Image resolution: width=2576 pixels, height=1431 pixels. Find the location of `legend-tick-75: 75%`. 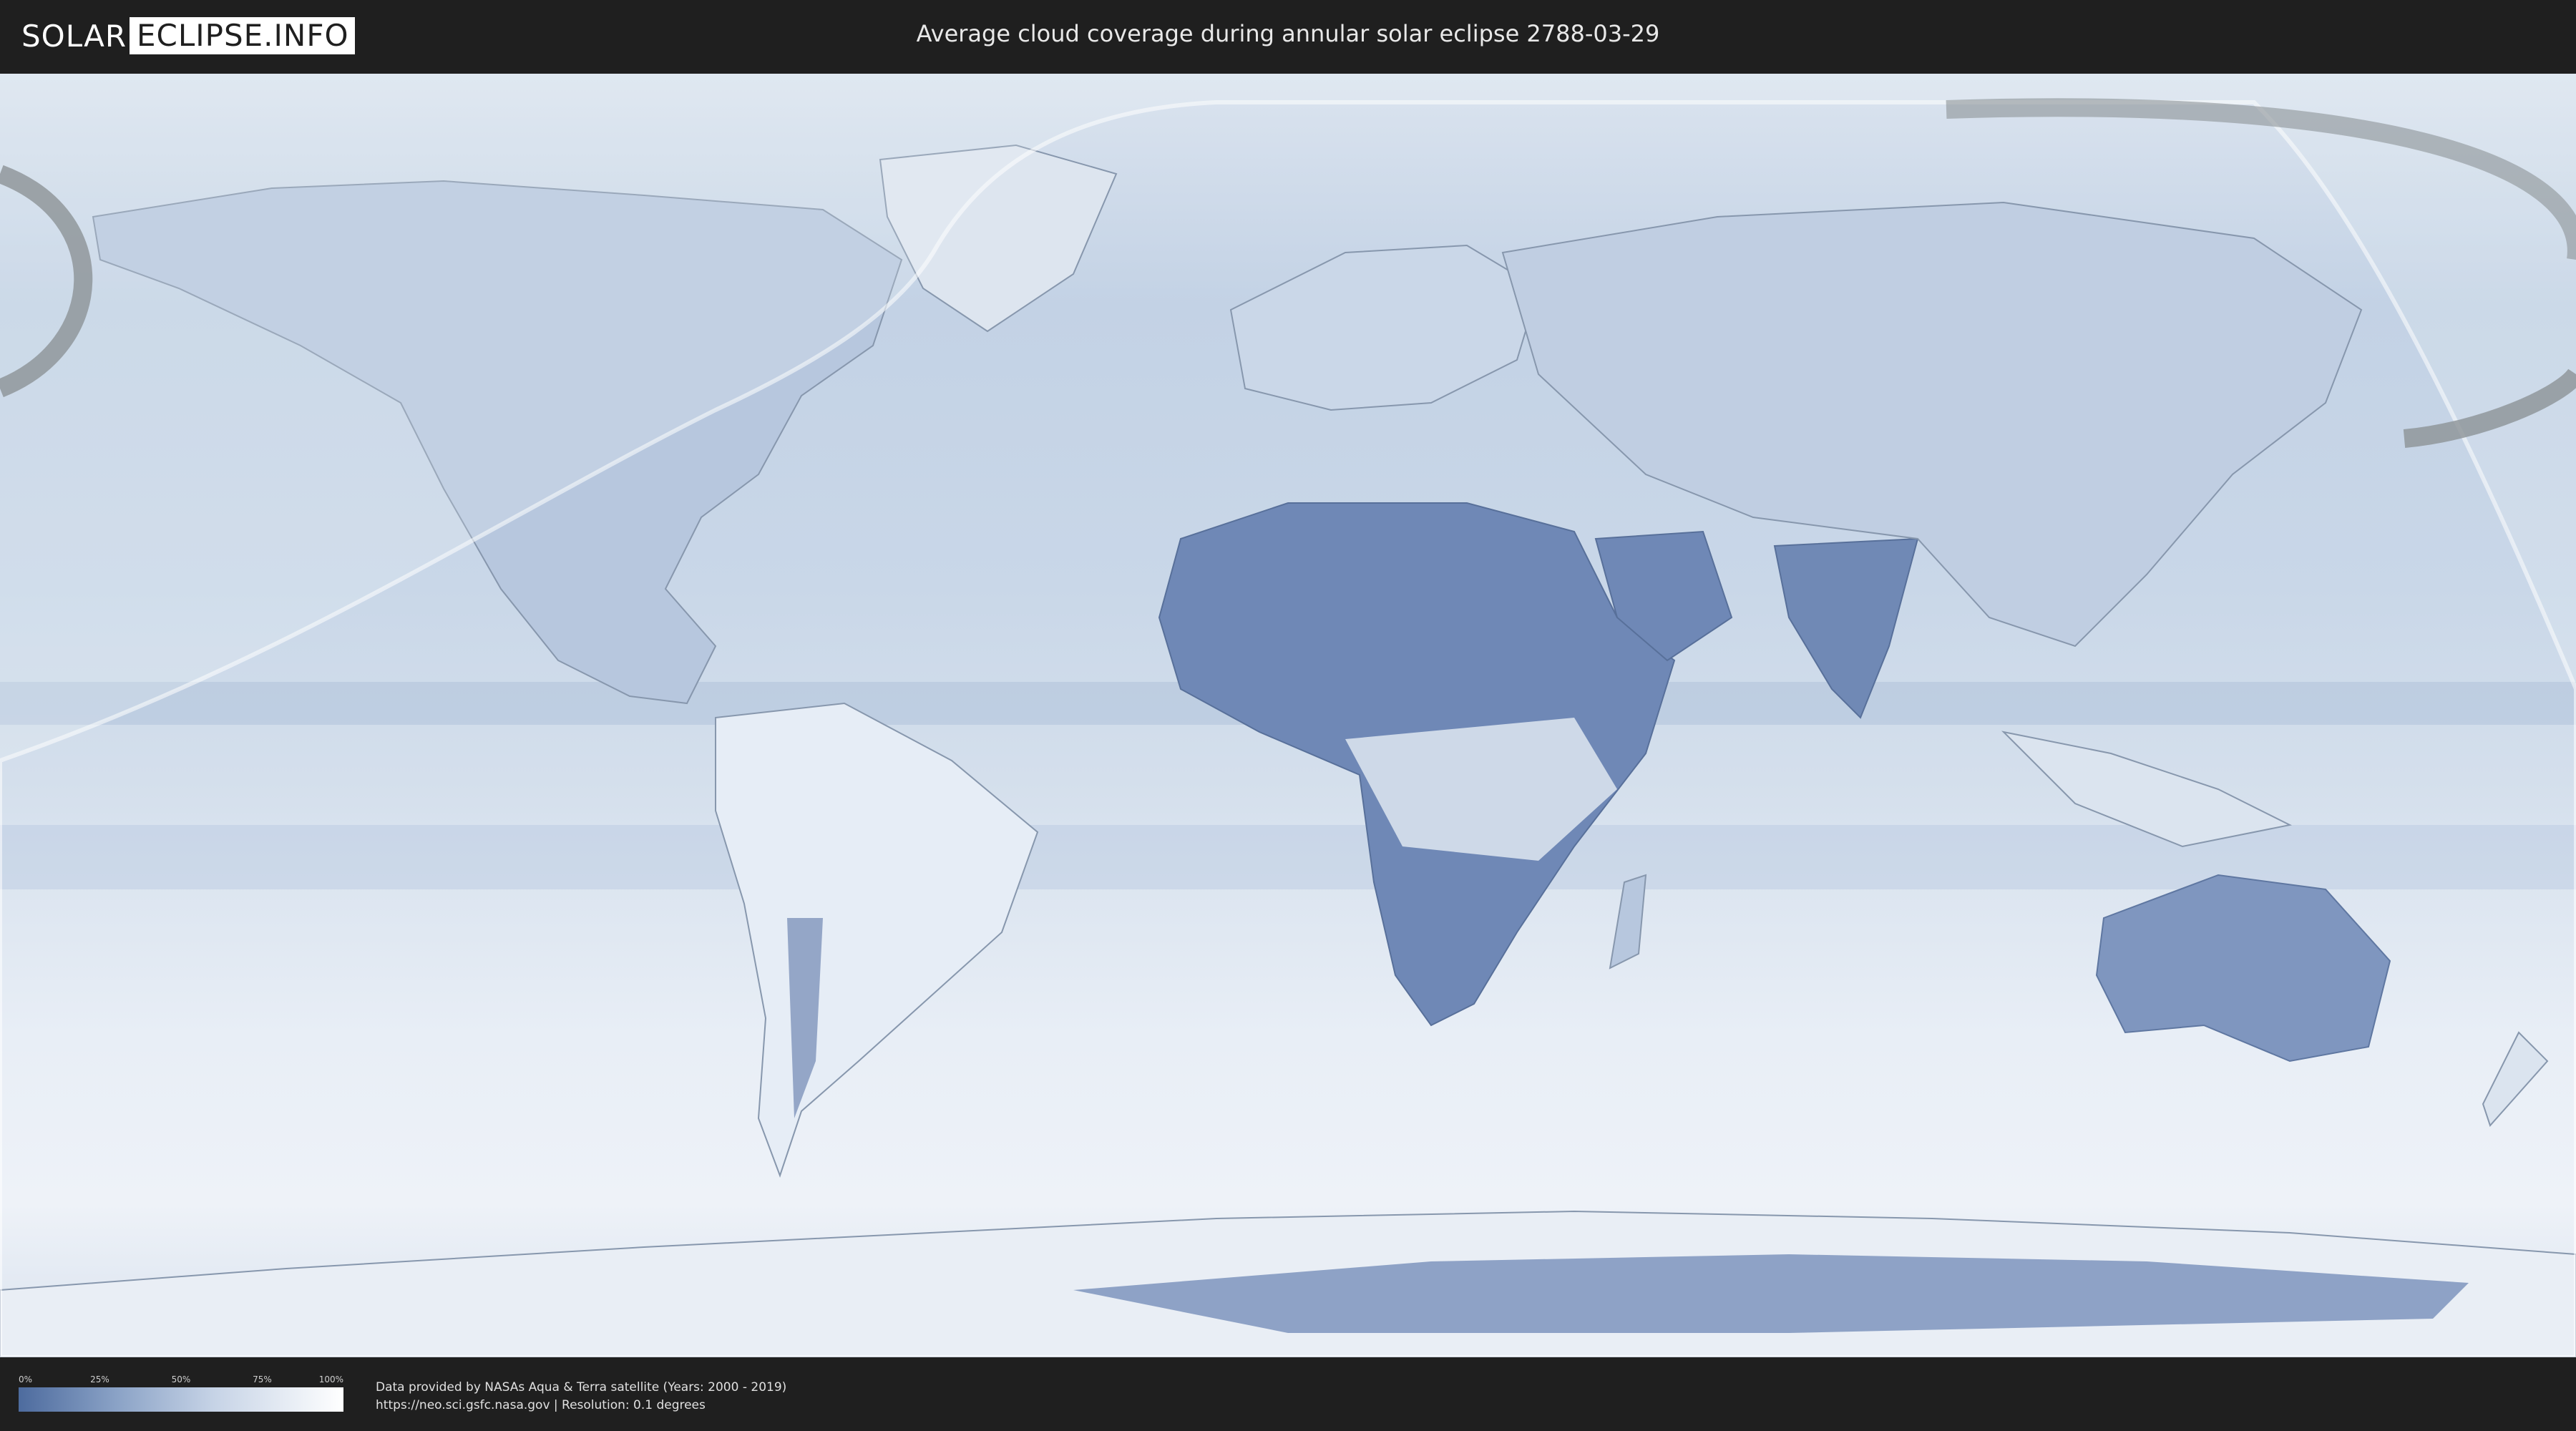

legend-tick-75: 75% is located at coordinates (262, 1379).